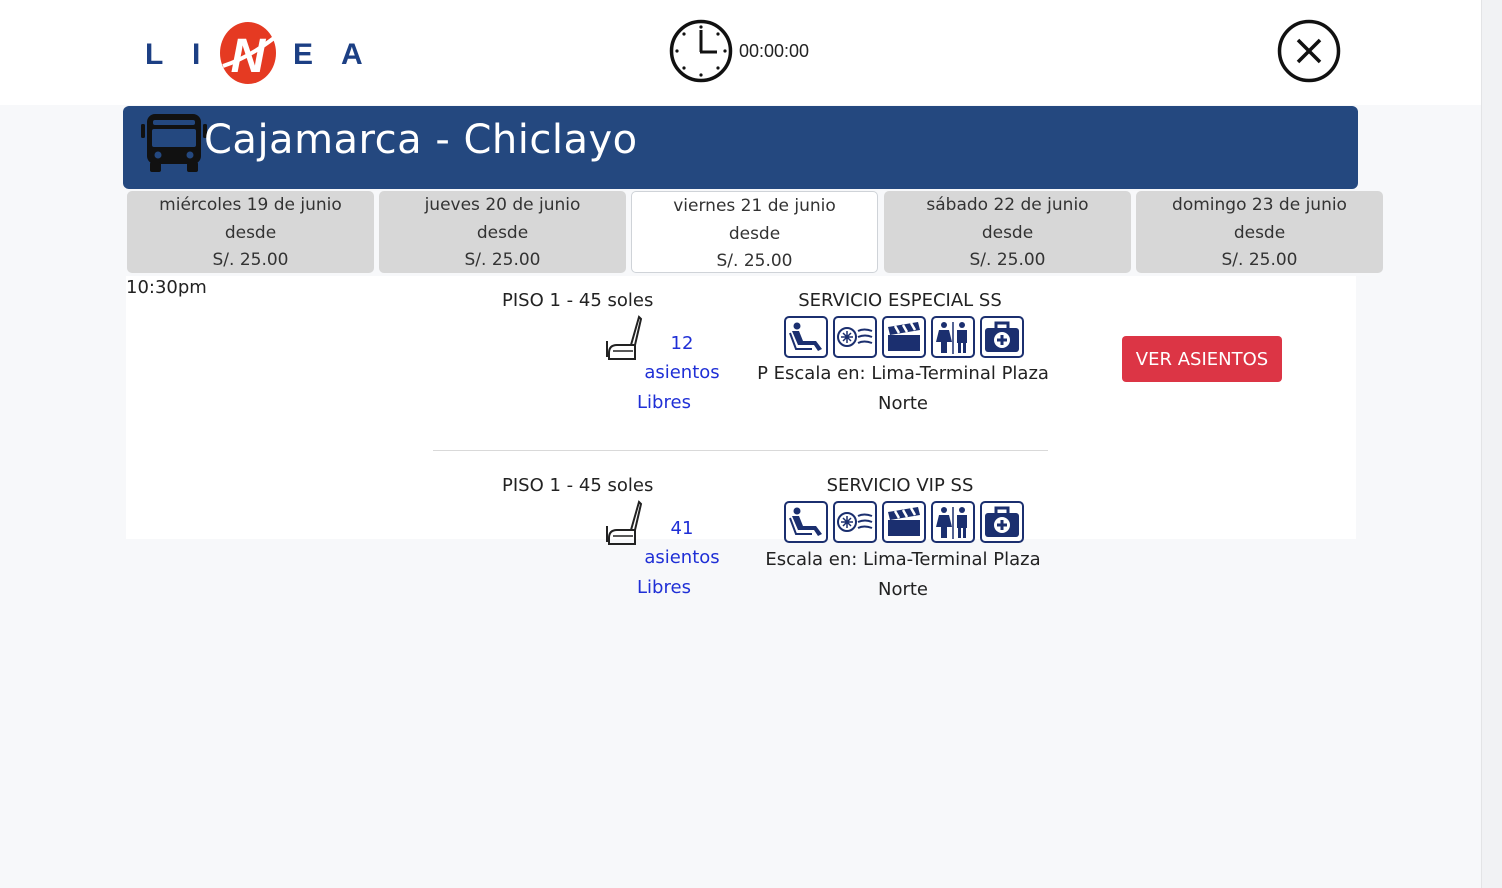 The image size is (1502, 888). I want to click on date-tab-sat-22: sábado 22 de junio desde S/. 25.00, so click(1007, 232).